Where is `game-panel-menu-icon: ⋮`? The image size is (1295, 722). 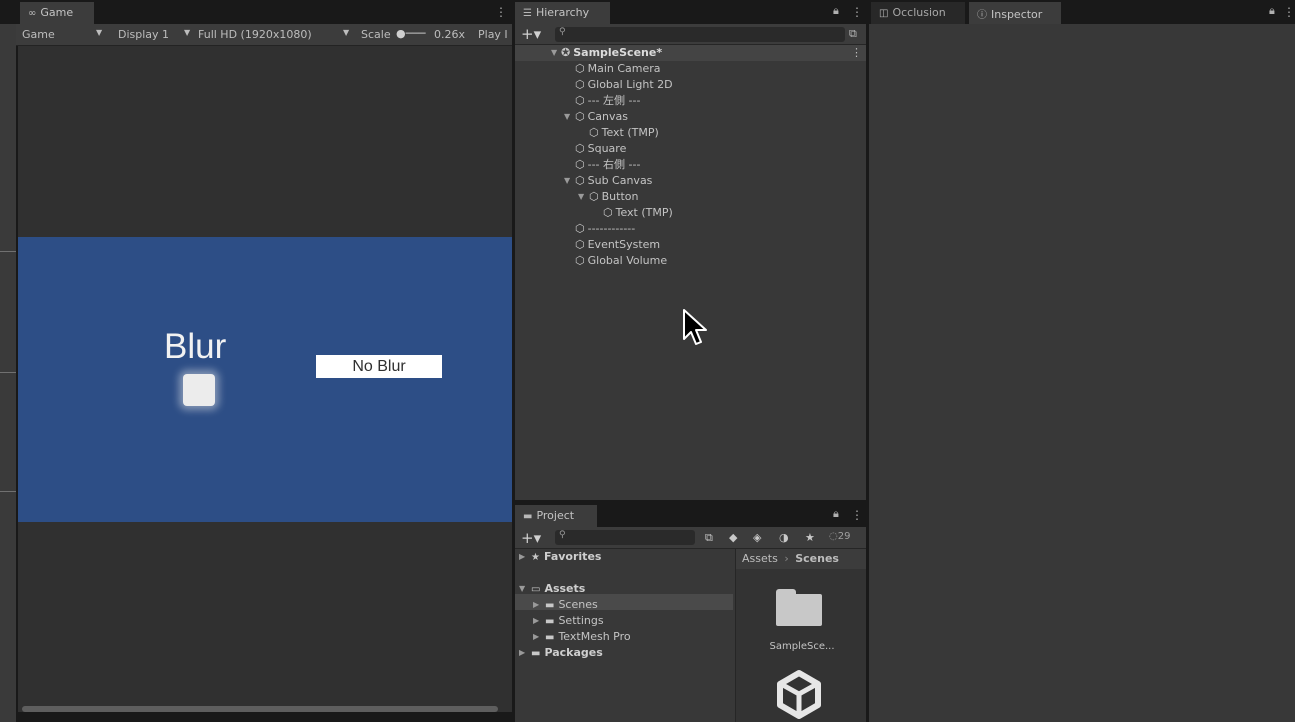 game-panel-menu-icon: ⋮ is located at coordinates (501, 12).